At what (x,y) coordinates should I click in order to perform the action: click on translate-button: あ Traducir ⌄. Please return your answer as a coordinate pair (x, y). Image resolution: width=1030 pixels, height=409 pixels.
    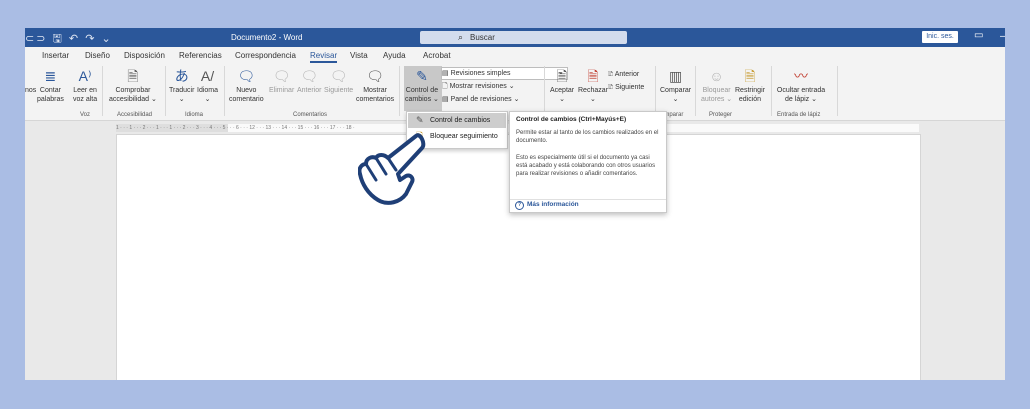
    Looking at the image, I should click on (181, 86).